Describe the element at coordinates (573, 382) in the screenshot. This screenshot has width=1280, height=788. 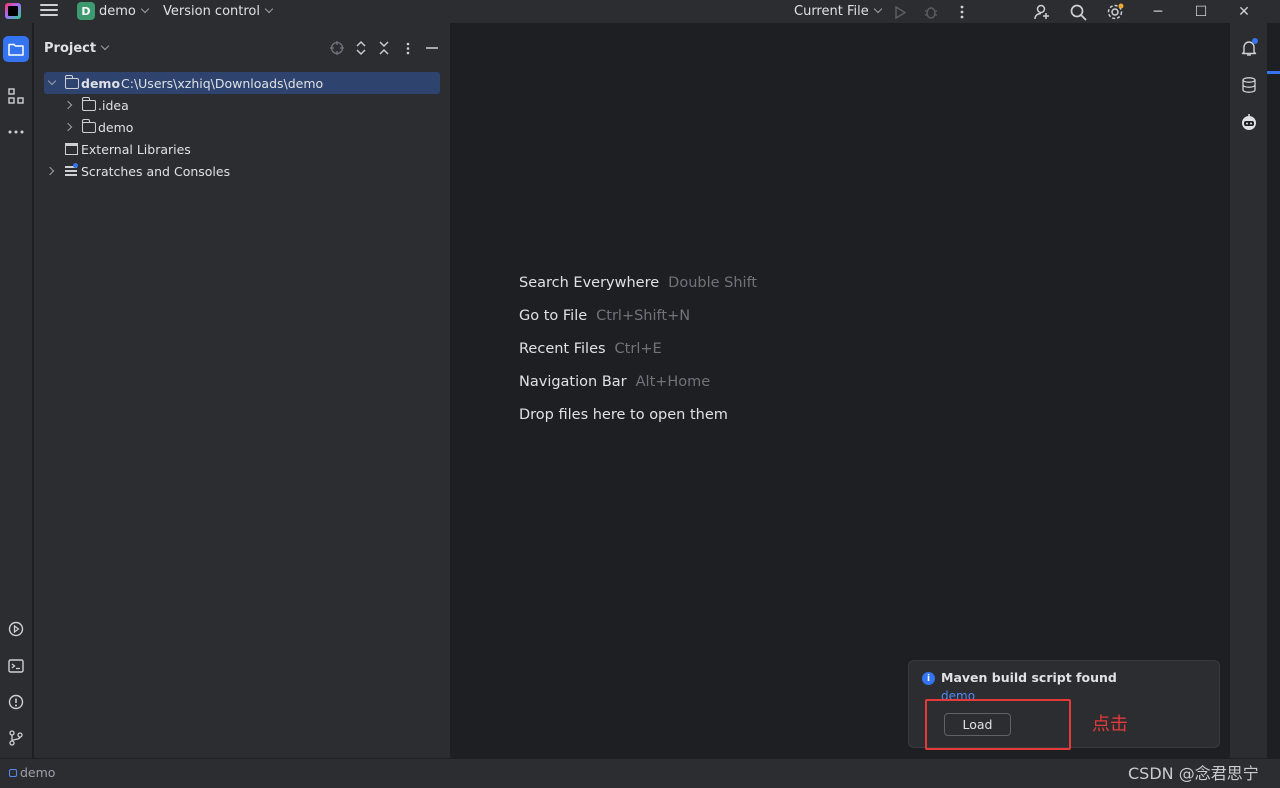
I see `hint-action: Navigation Bar` at that location.